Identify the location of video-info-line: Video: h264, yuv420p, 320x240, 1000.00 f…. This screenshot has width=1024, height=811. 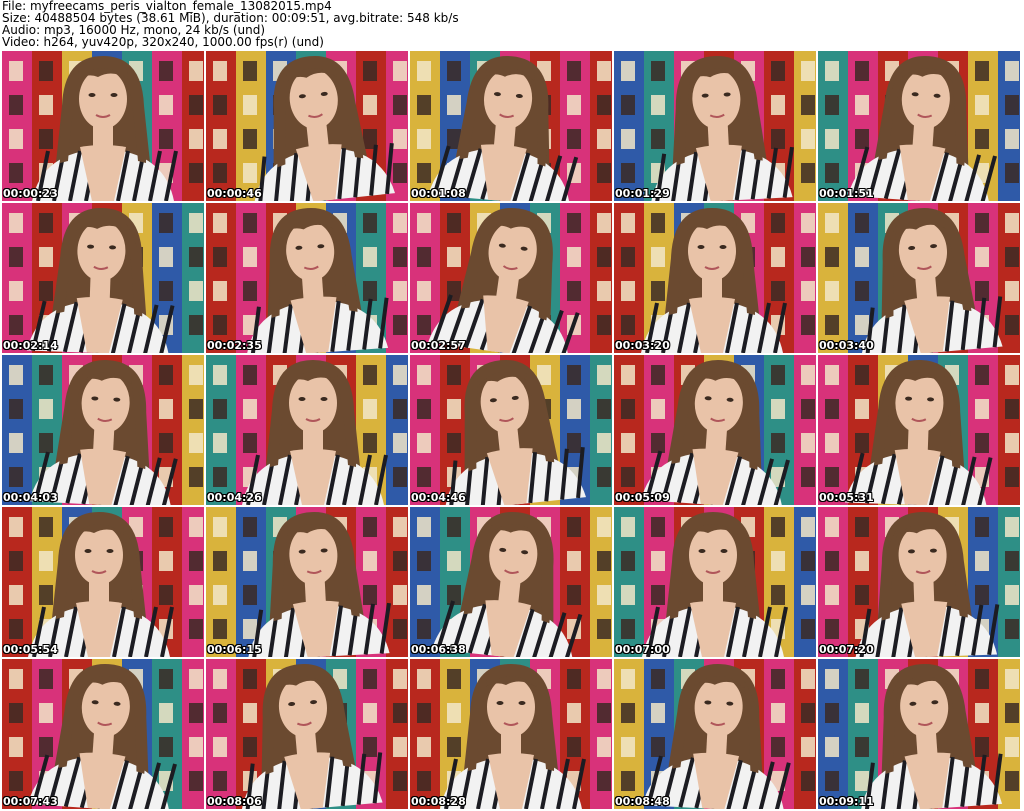
(163, 42).